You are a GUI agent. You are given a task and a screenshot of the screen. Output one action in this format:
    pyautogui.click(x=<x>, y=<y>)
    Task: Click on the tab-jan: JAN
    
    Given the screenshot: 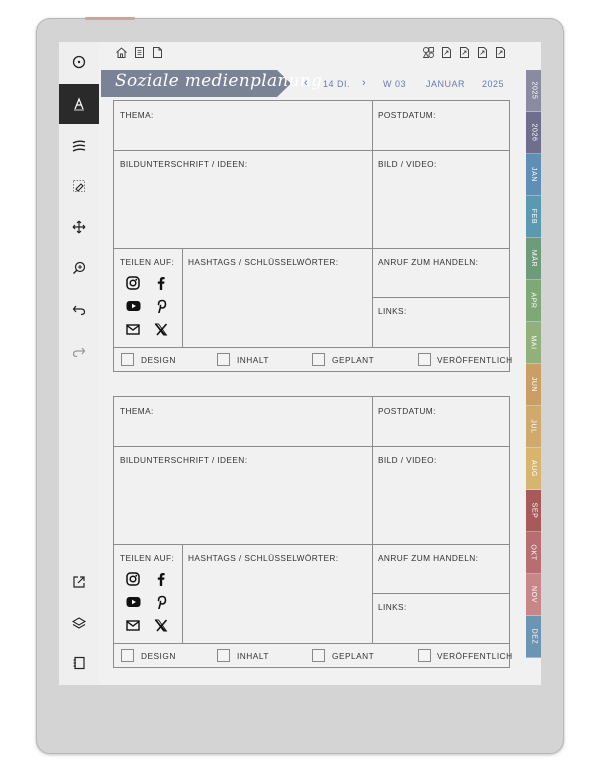 What is the action you would take?
    pyautogui.click(x=533, y=175)
    